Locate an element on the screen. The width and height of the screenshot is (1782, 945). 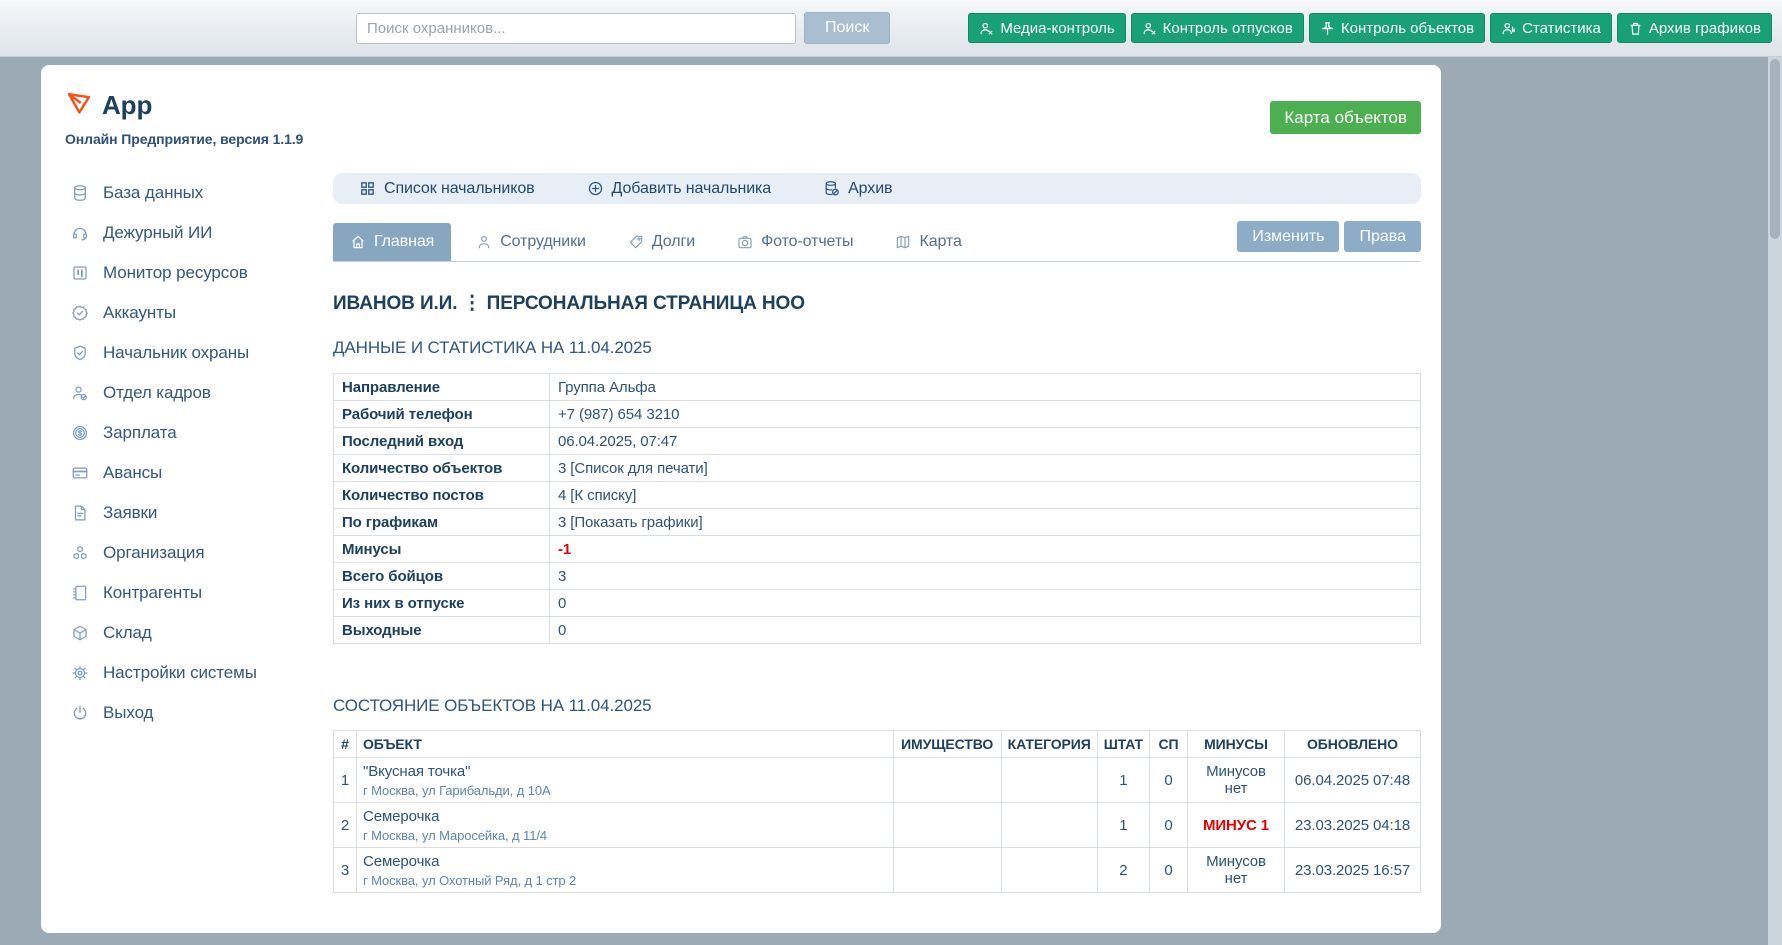
scrollbar-thumb is located at coordinates (1775, 149).